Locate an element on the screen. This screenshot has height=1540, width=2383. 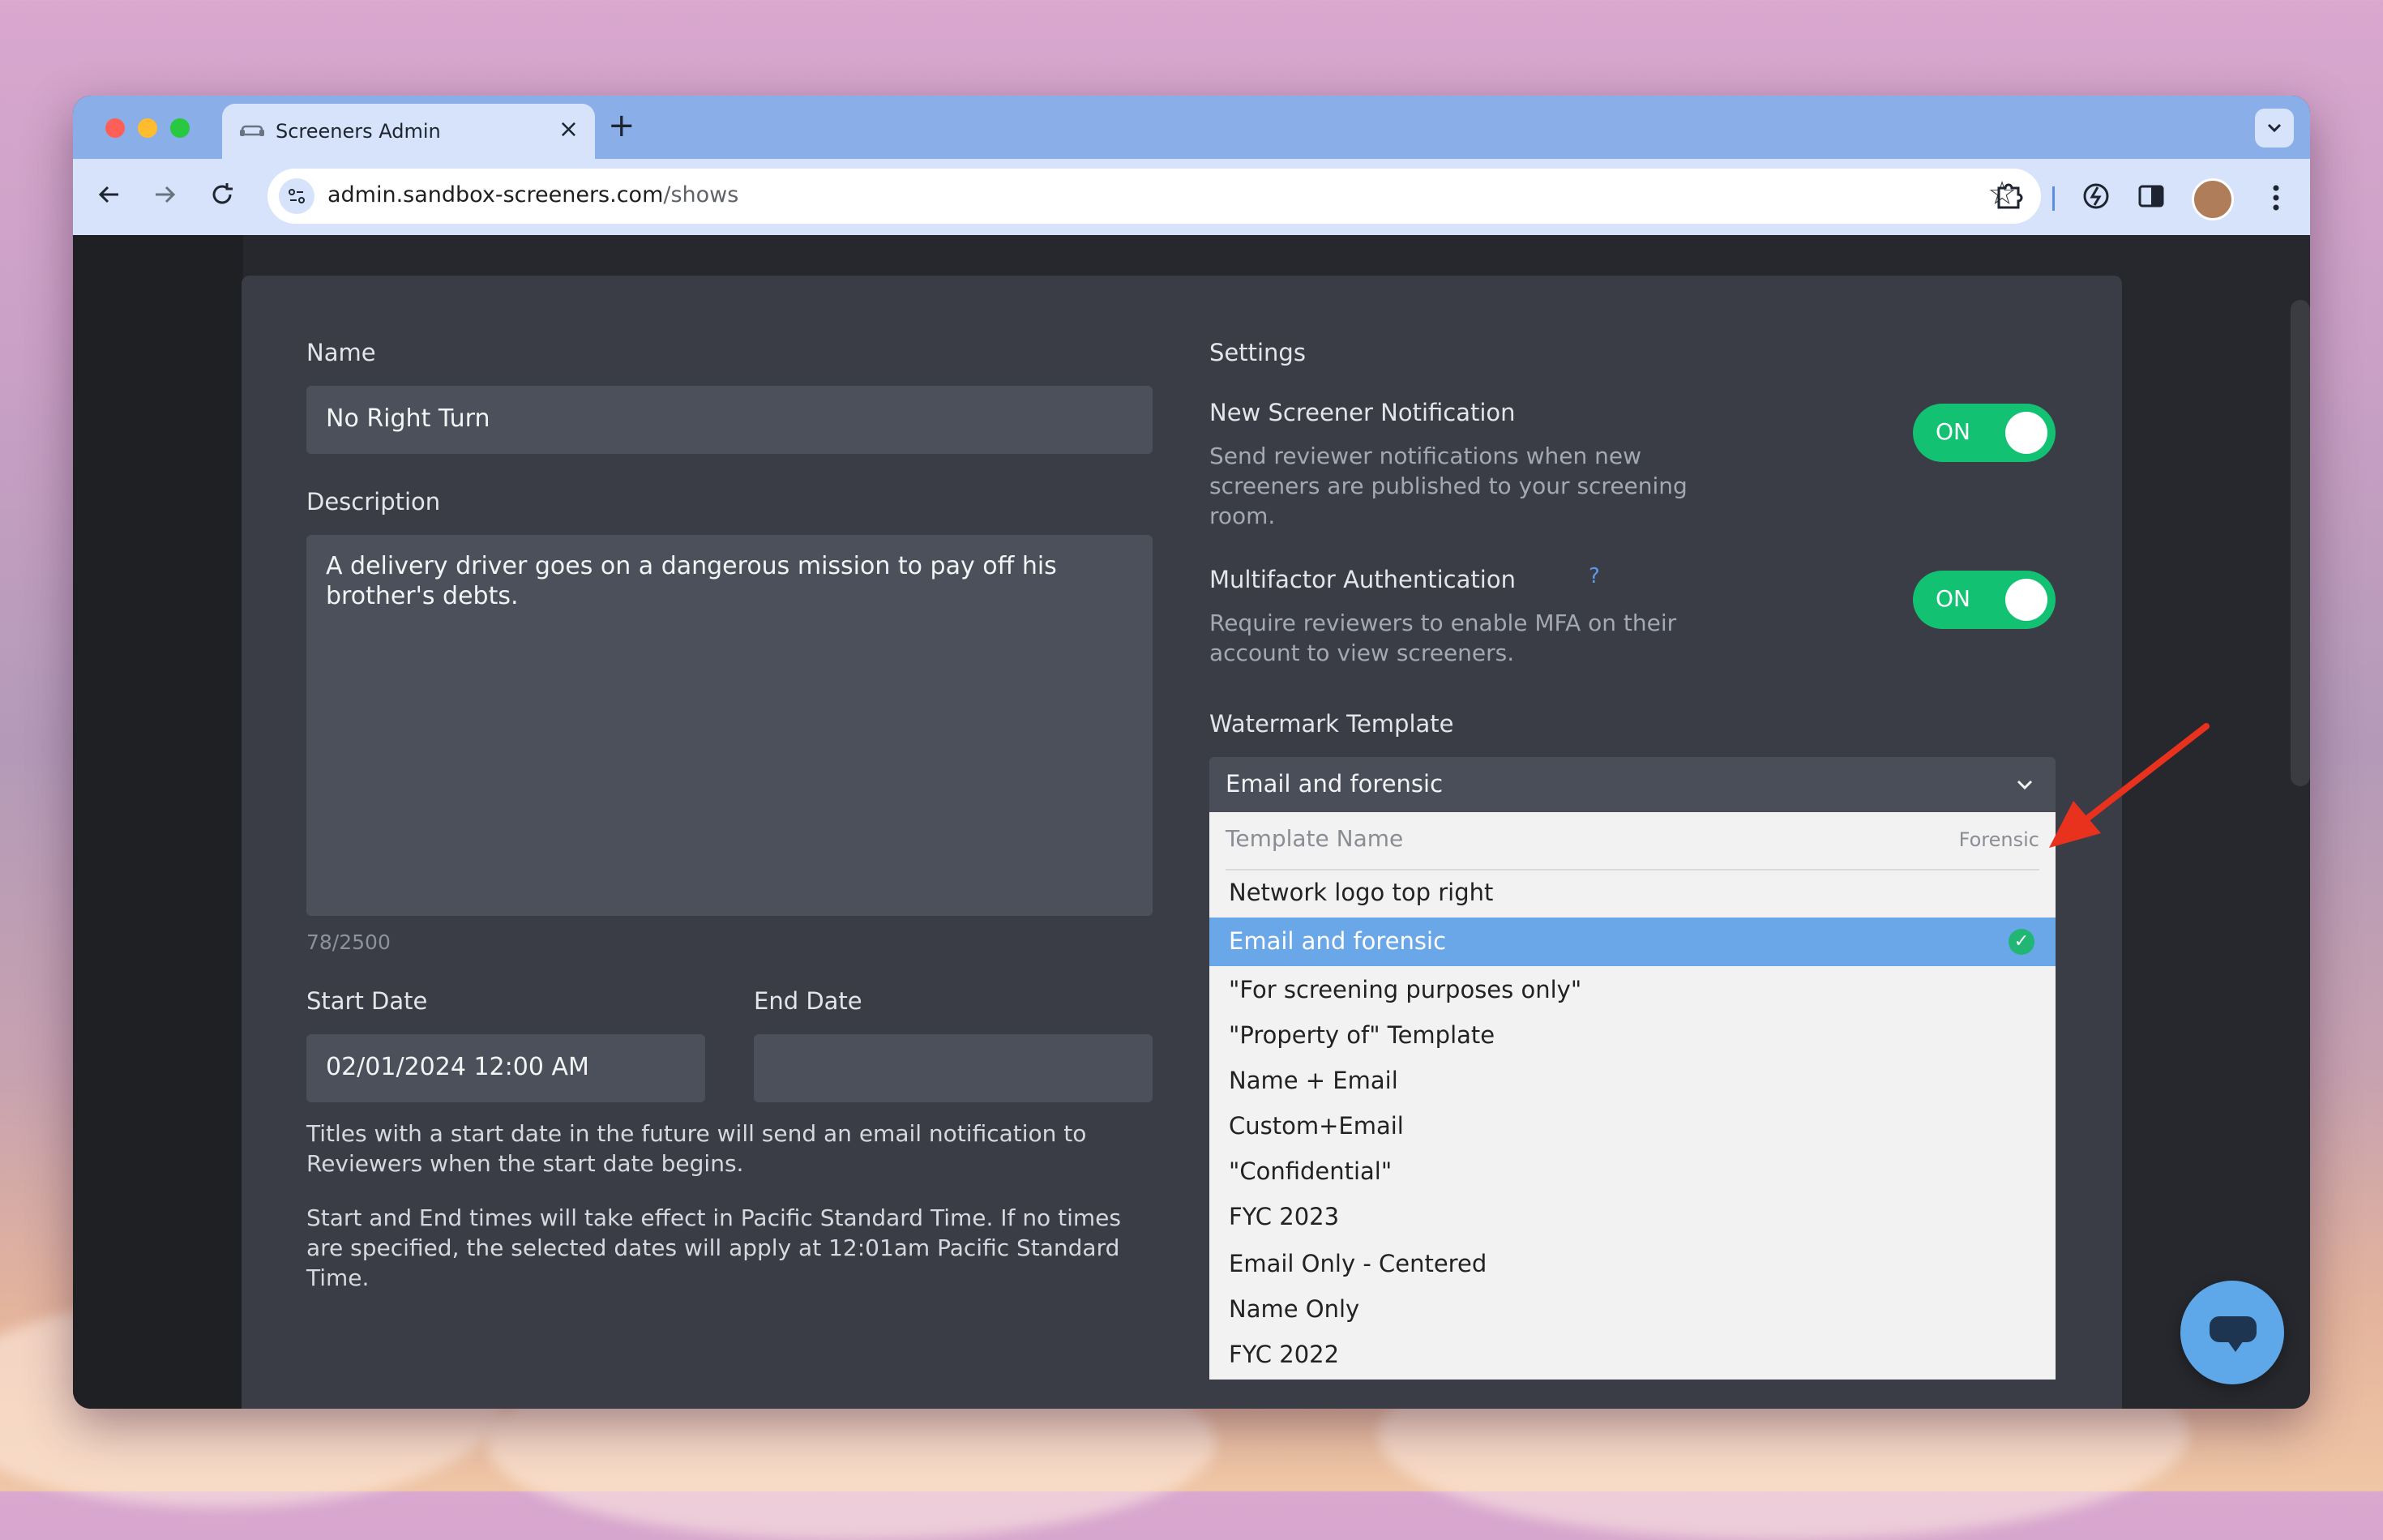
profile-avatar is located at coordinates (2213, 199).